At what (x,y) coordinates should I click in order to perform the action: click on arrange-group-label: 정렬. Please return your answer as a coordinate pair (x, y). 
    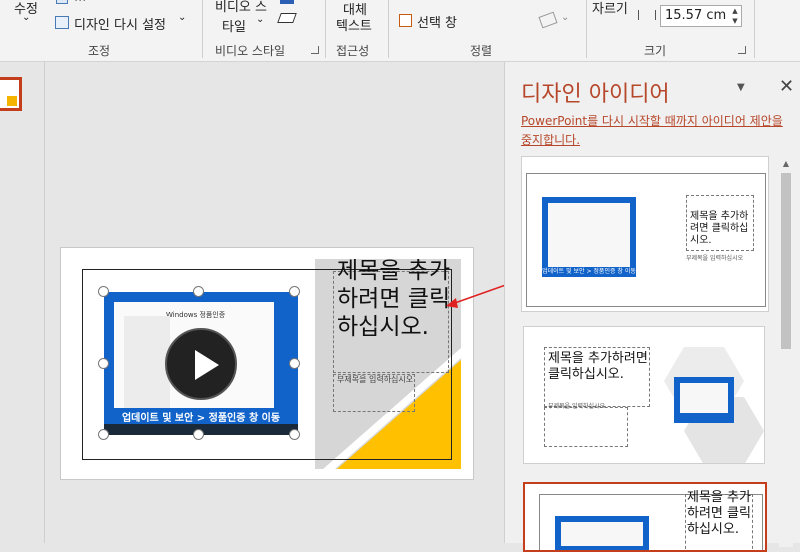
    Looking at the image, I should click on (481, 51).